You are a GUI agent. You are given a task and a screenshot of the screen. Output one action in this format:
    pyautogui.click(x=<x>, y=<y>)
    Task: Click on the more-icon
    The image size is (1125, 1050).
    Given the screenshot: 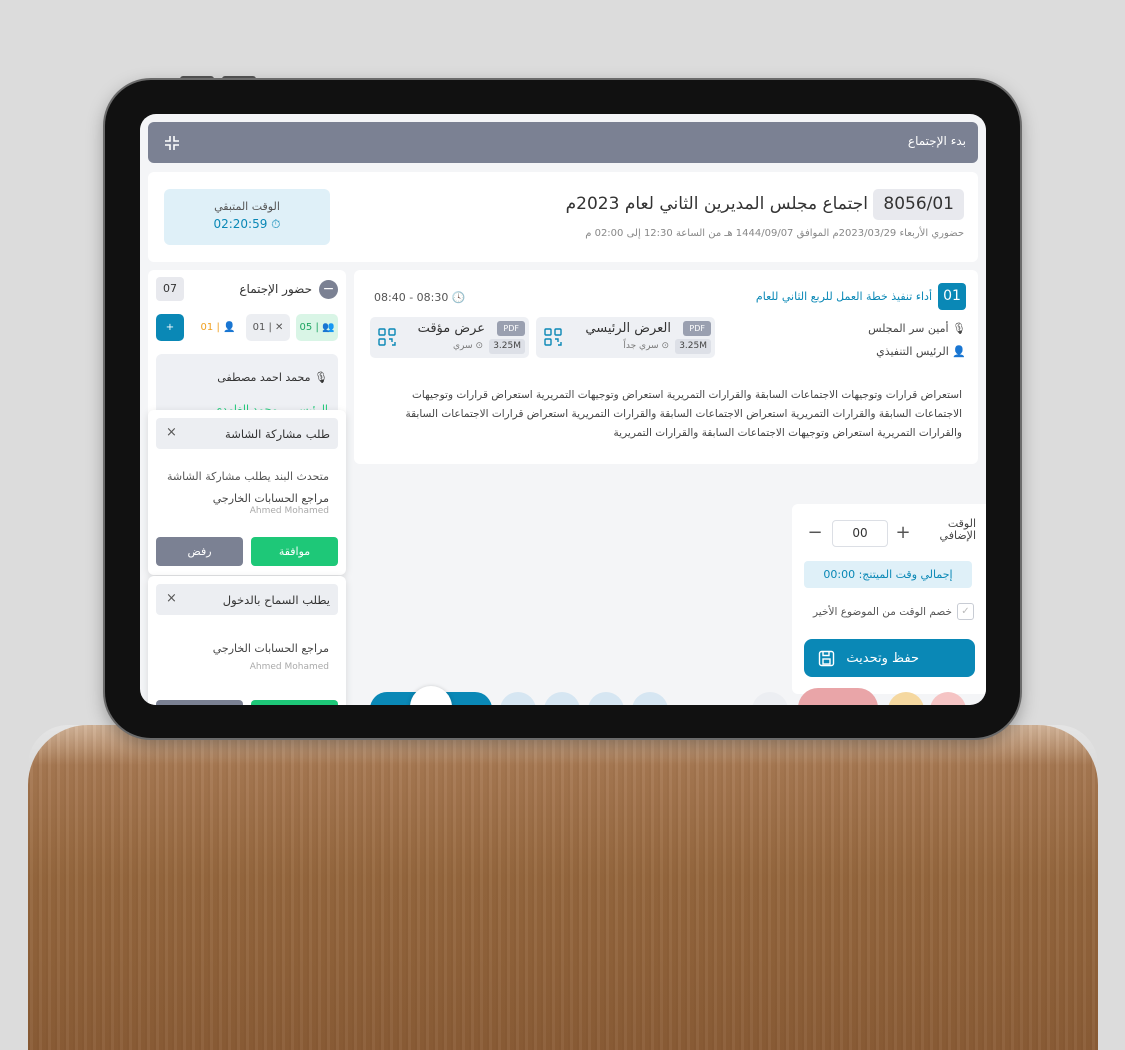 What is the action you would take?
    pyautogui.click(x=770, y=698)
    